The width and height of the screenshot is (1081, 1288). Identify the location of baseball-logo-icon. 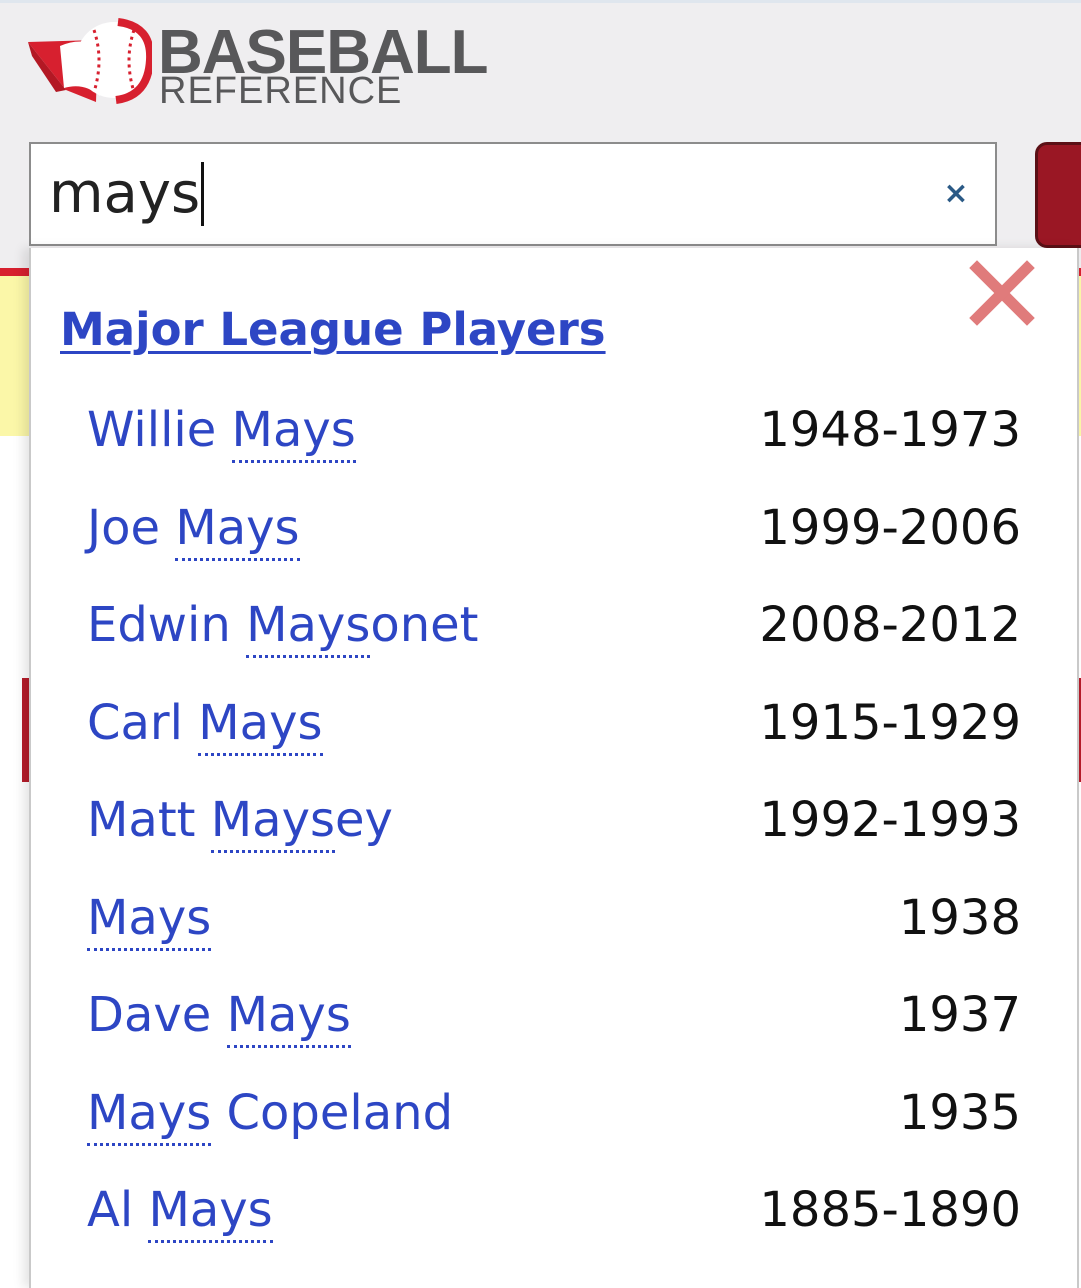
(90, 61).